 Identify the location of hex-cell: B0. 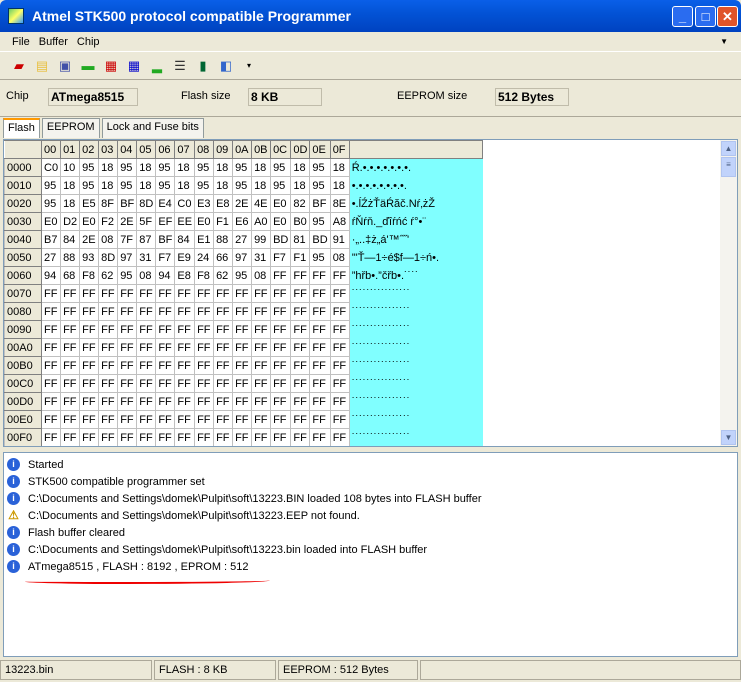
(300, 221).